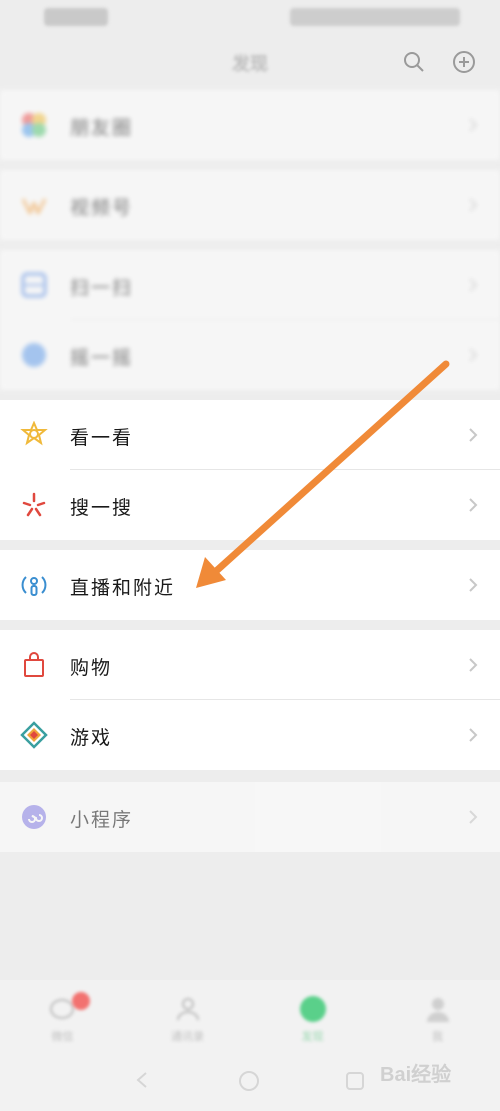 This screenshot has height=1111, width=500. I want to click on mini-programs-icon, so click(34, 817).